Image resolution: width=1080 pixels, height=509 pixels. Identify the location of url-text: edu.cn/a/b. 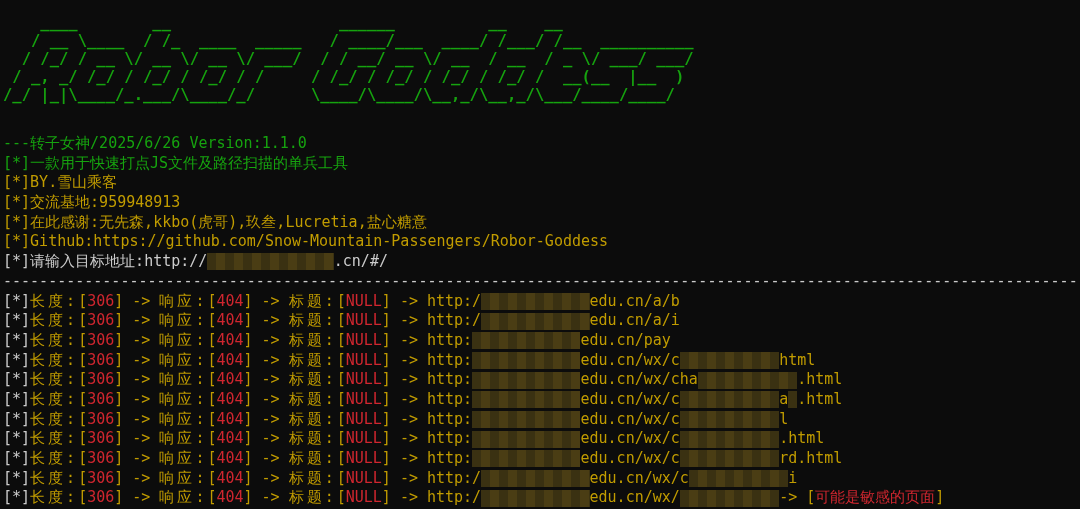
(634, 301).